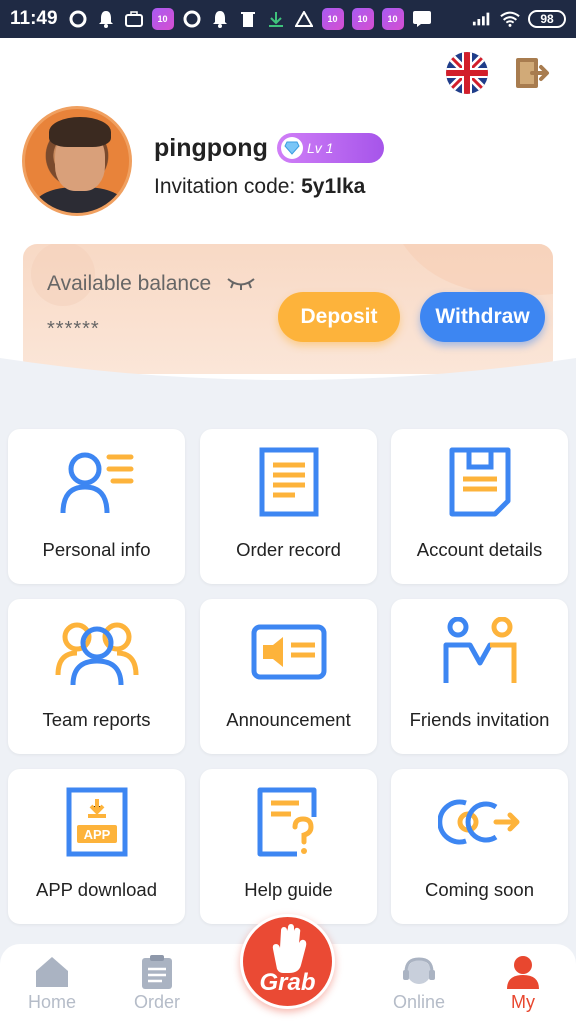 The width and height of the screenshot is (576, 1024). Describe the element at coordinates (134, 19) in the screenshot. I see `briefcase-icon` at that location.